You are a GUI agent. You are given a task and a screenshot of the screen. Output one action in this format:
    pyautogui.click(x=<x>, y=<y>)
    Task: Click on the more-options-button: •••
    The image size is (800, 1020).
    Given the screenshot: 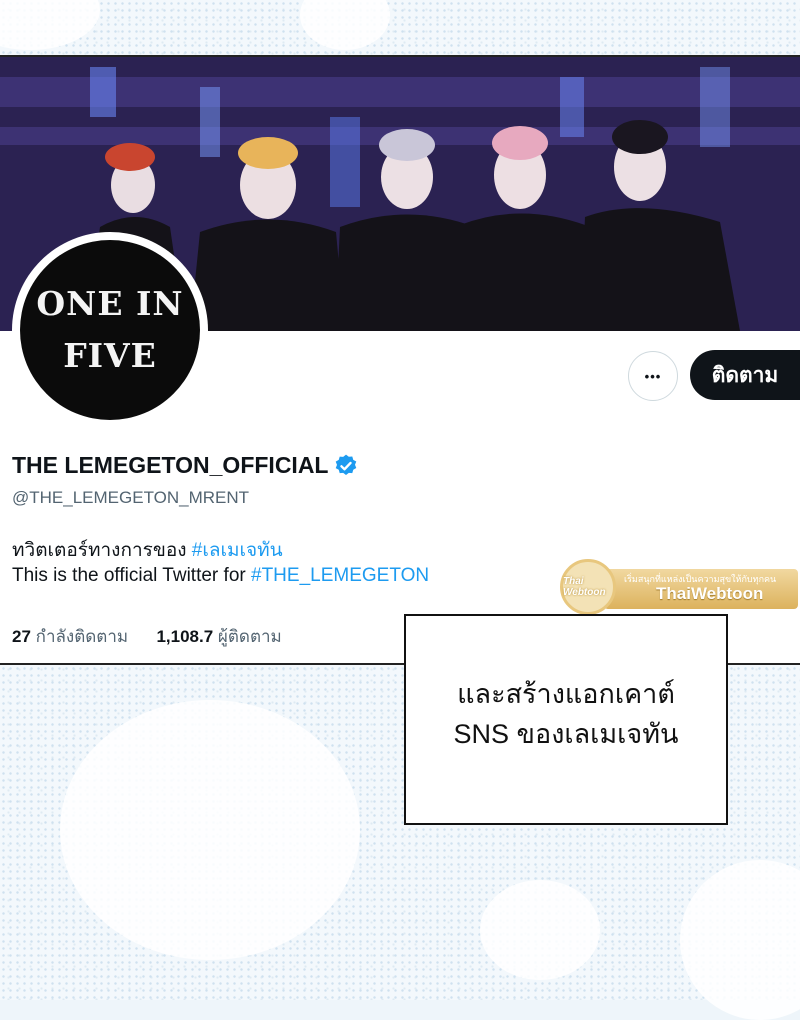 What is the action you would take?
    pyautogui.click(x=653, y=376)
    